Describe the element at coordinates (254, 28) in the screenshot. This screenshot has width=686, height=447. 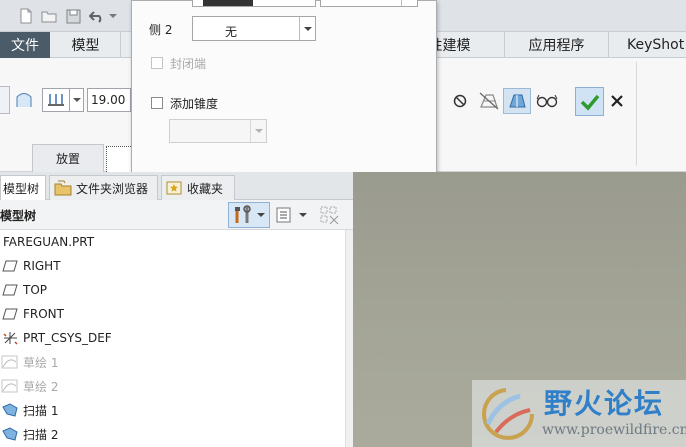
I see `side2-combo: 无` at that location.